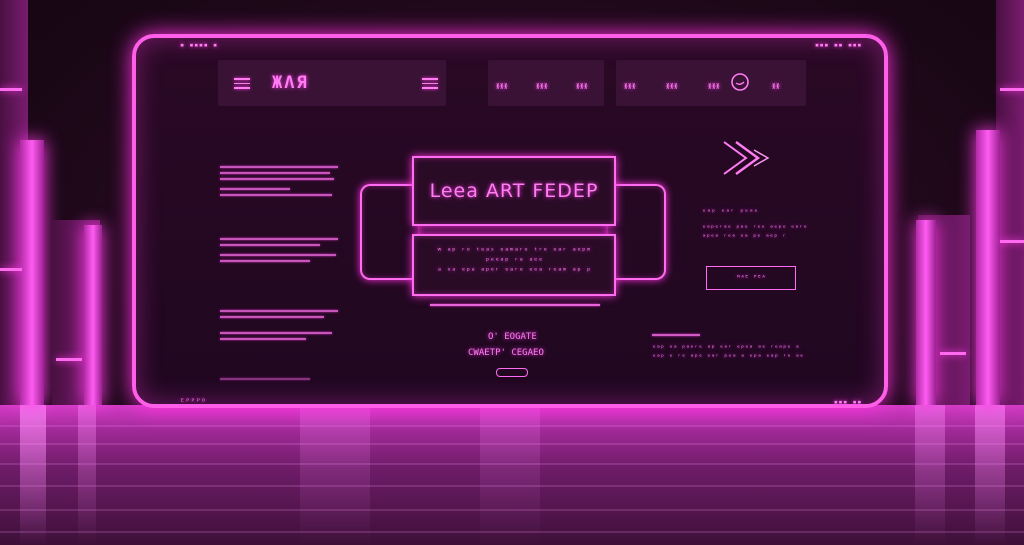 The image size is (1024, 545). I want to click on top-right-micro-text: ▪▪▪ ▪▪ ▪▪▪, so click(838, 45).